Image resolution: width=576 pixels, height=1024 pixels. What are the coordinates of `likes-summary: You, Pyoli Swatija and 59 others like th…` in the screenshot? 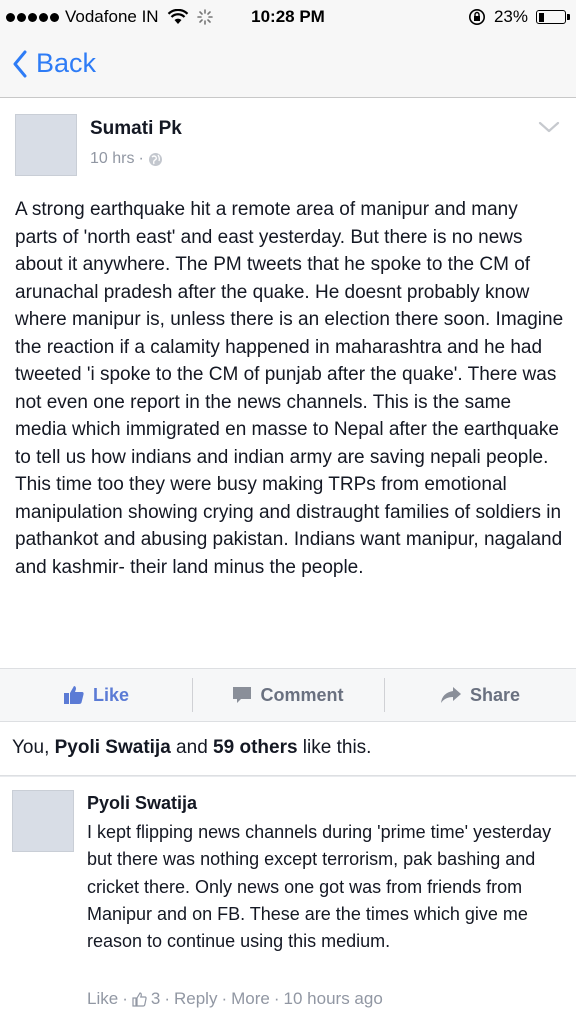 It's located at (288, 749).